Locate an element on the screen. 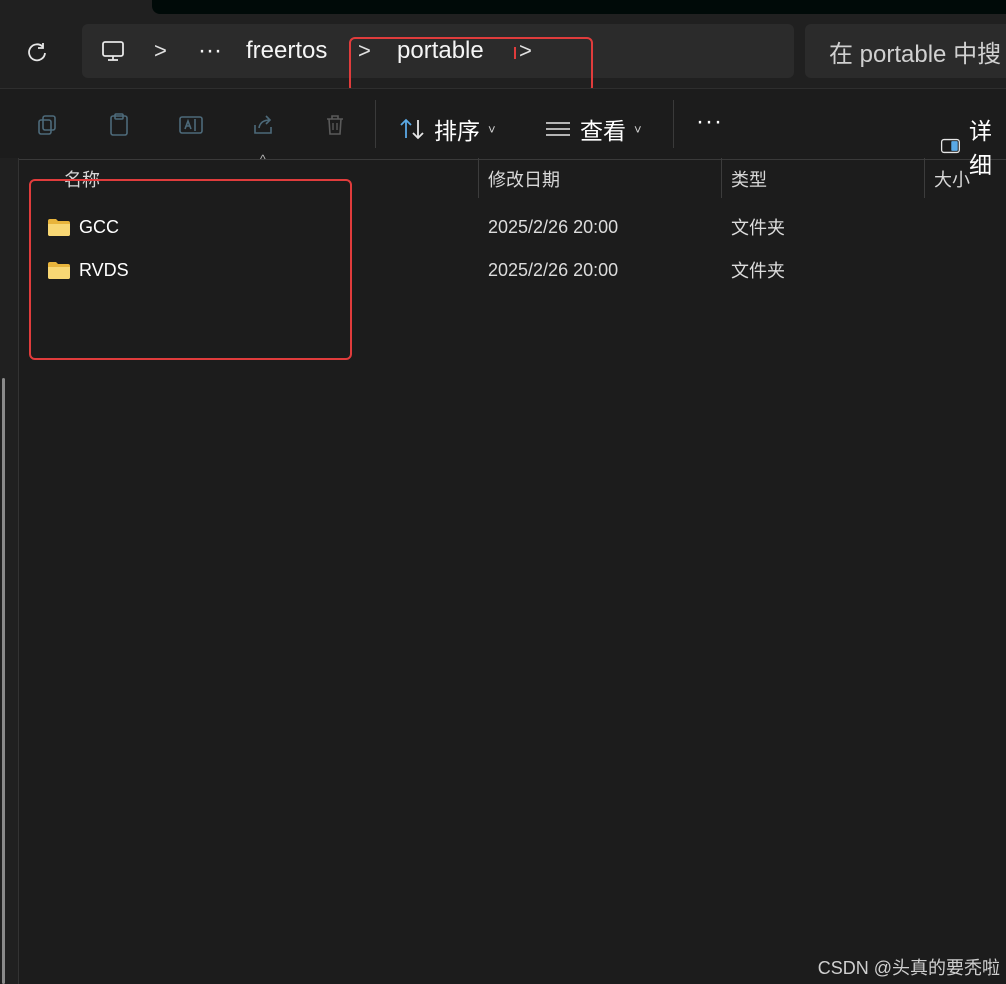  this-pc-button is located at coordinates (113, 51).